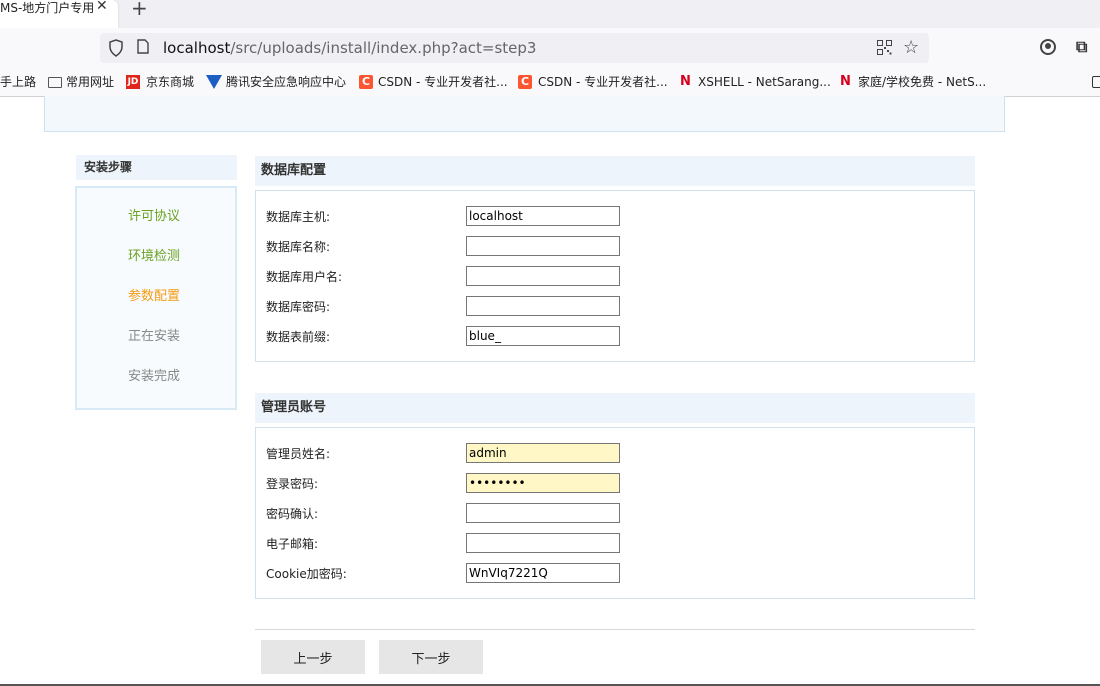  What do you see at coordinates (133, 82) in the screenshot?
I see `jd-icon: JD` at bounding box center [133, 82].